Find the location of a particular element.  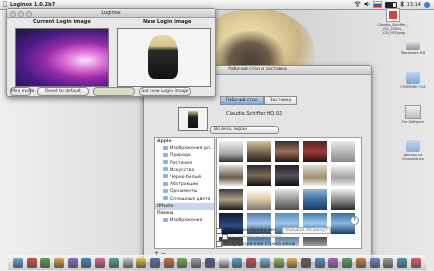

volume-icon is located at coordinates (367, 5).